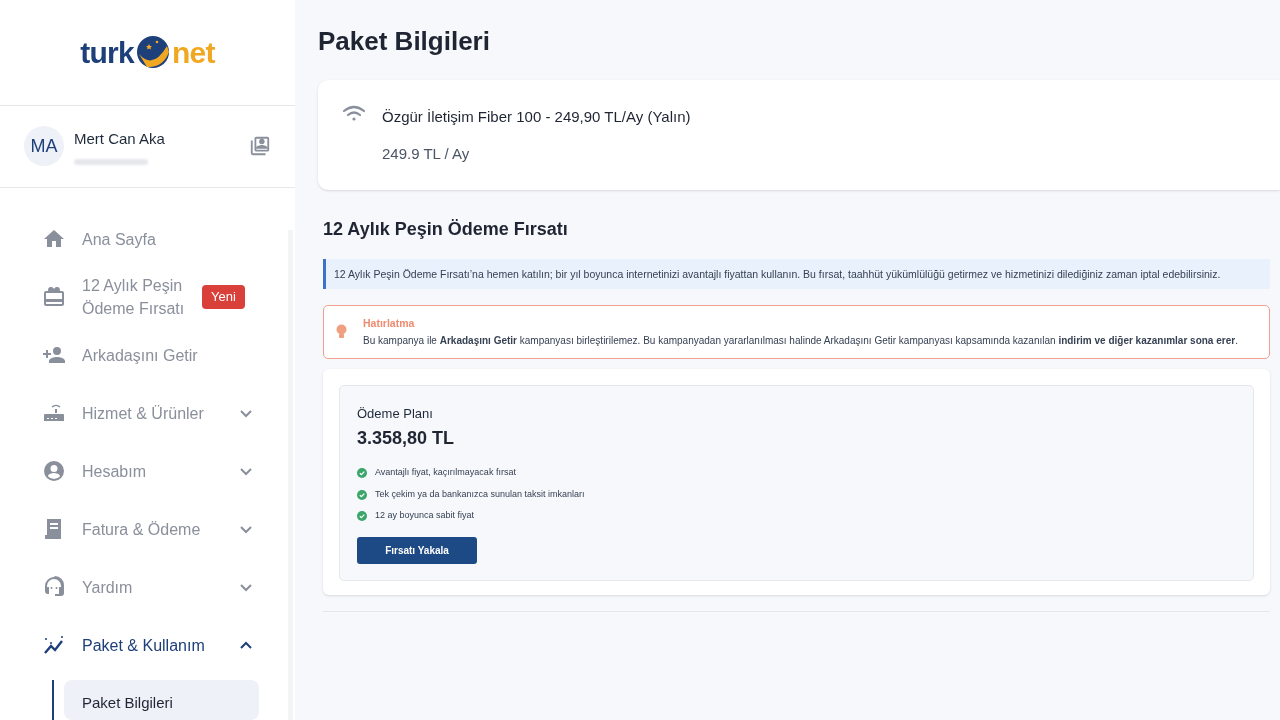  What do you see at coordinates (142, 529) in the screenshot?
I see `menu-label: Fatura & Ödeme` at bounding box center [142, 529].